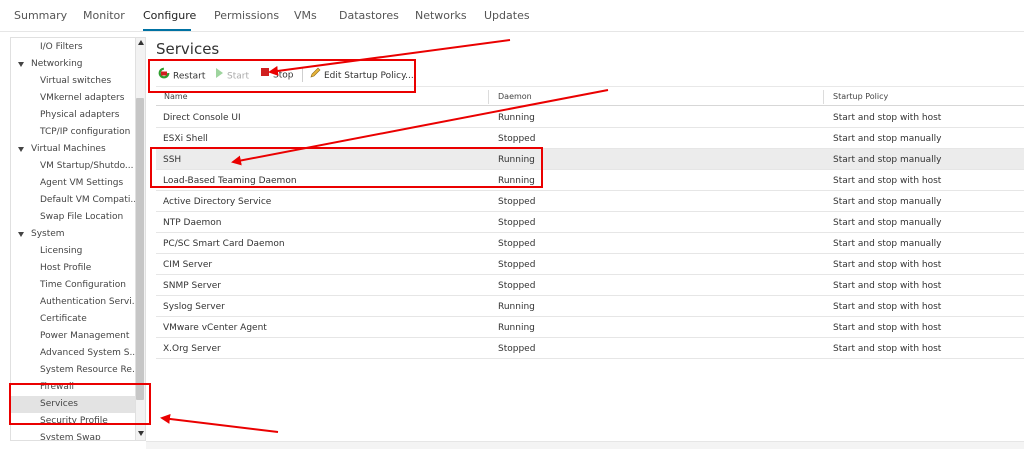  I want to click on arrow-to-stop-button, so click(389, 57).